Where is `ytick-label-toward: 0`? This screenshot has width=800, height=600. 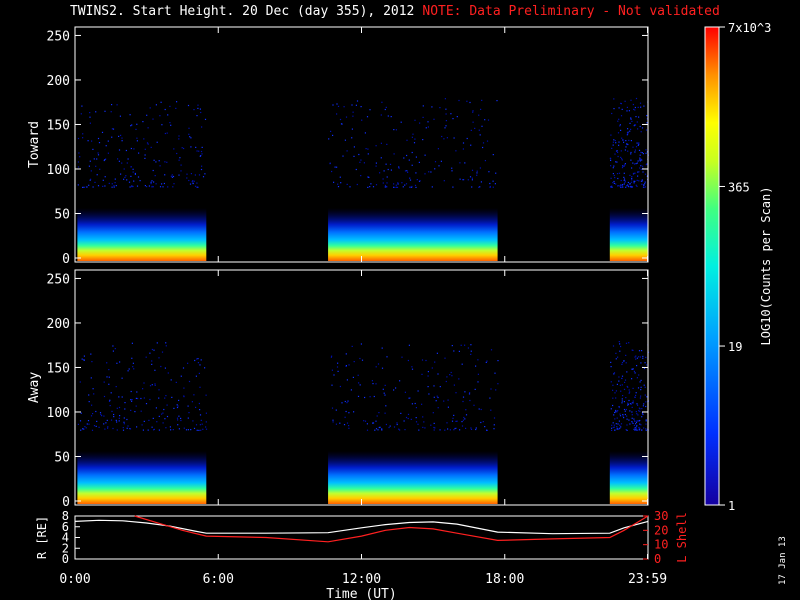
ytick-label-toward: 0 is located at coordinates (66, 259).